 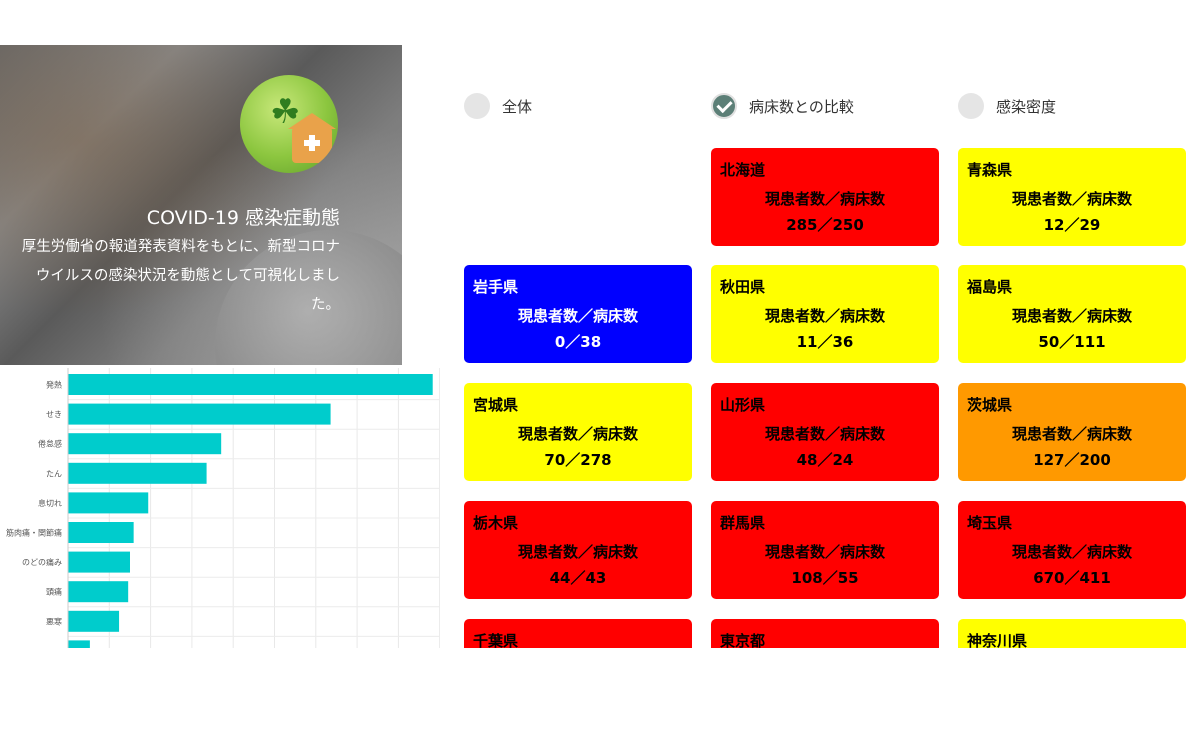 I want to click on card-ibaraki: 茨城県 現患者数／病床数 127／200, so click(x=1072, y=432).